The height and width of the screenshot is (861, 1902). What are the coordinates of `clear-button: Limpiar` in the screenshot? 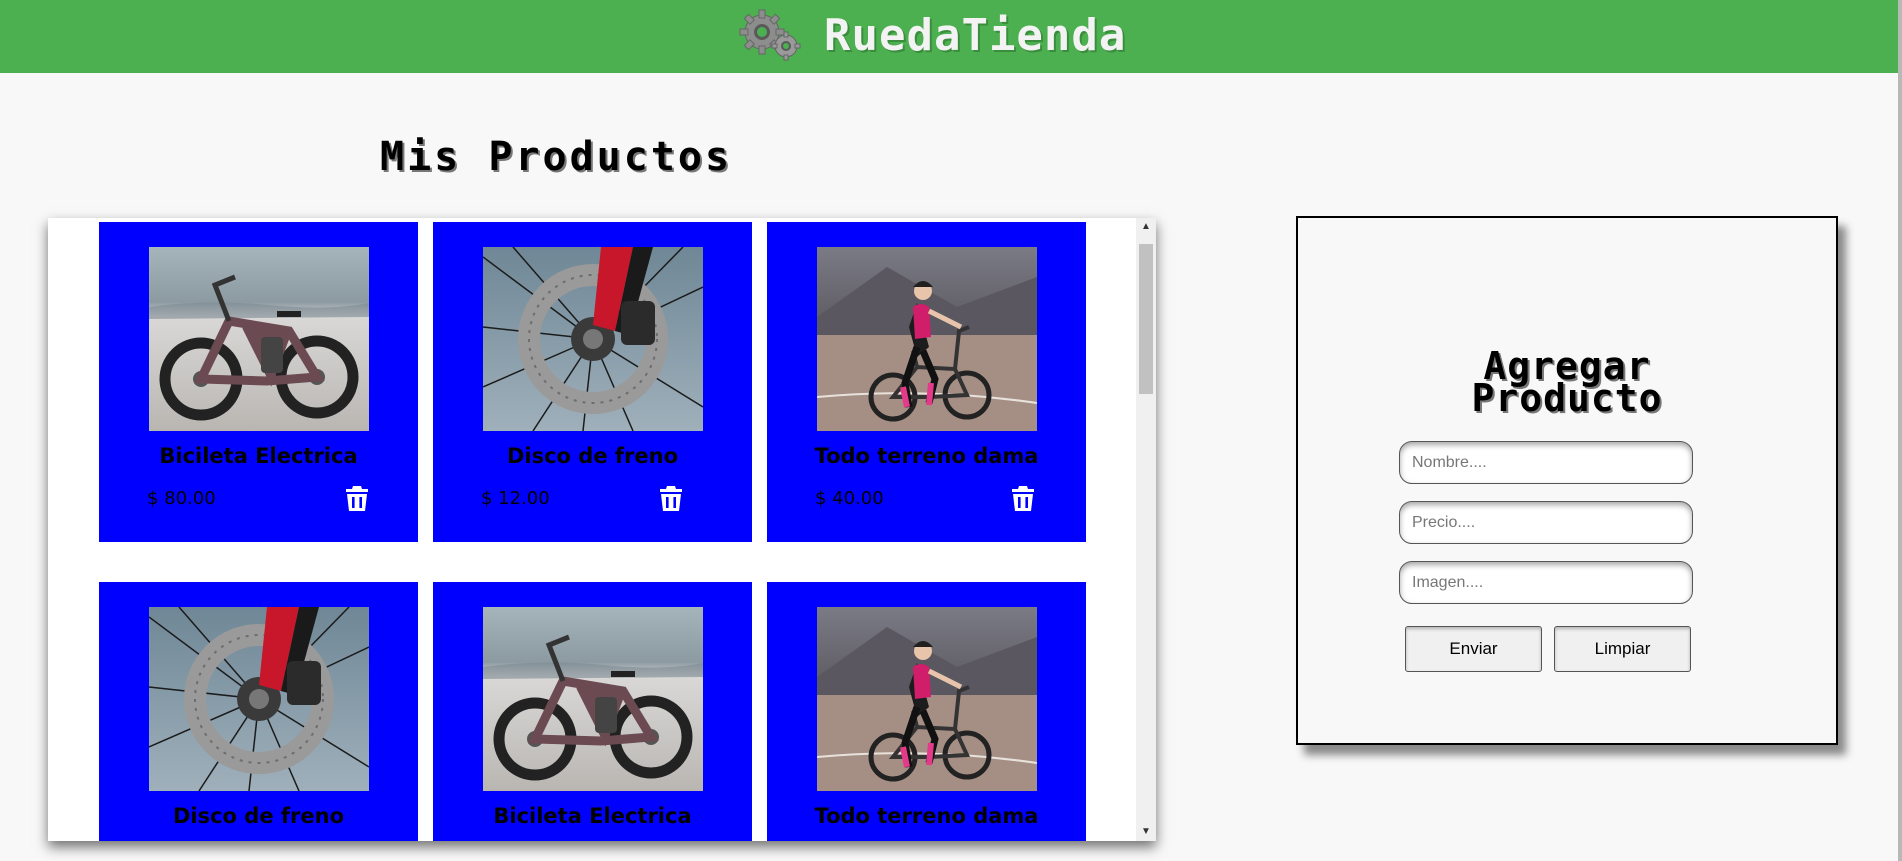 It's located at (1622, 649).